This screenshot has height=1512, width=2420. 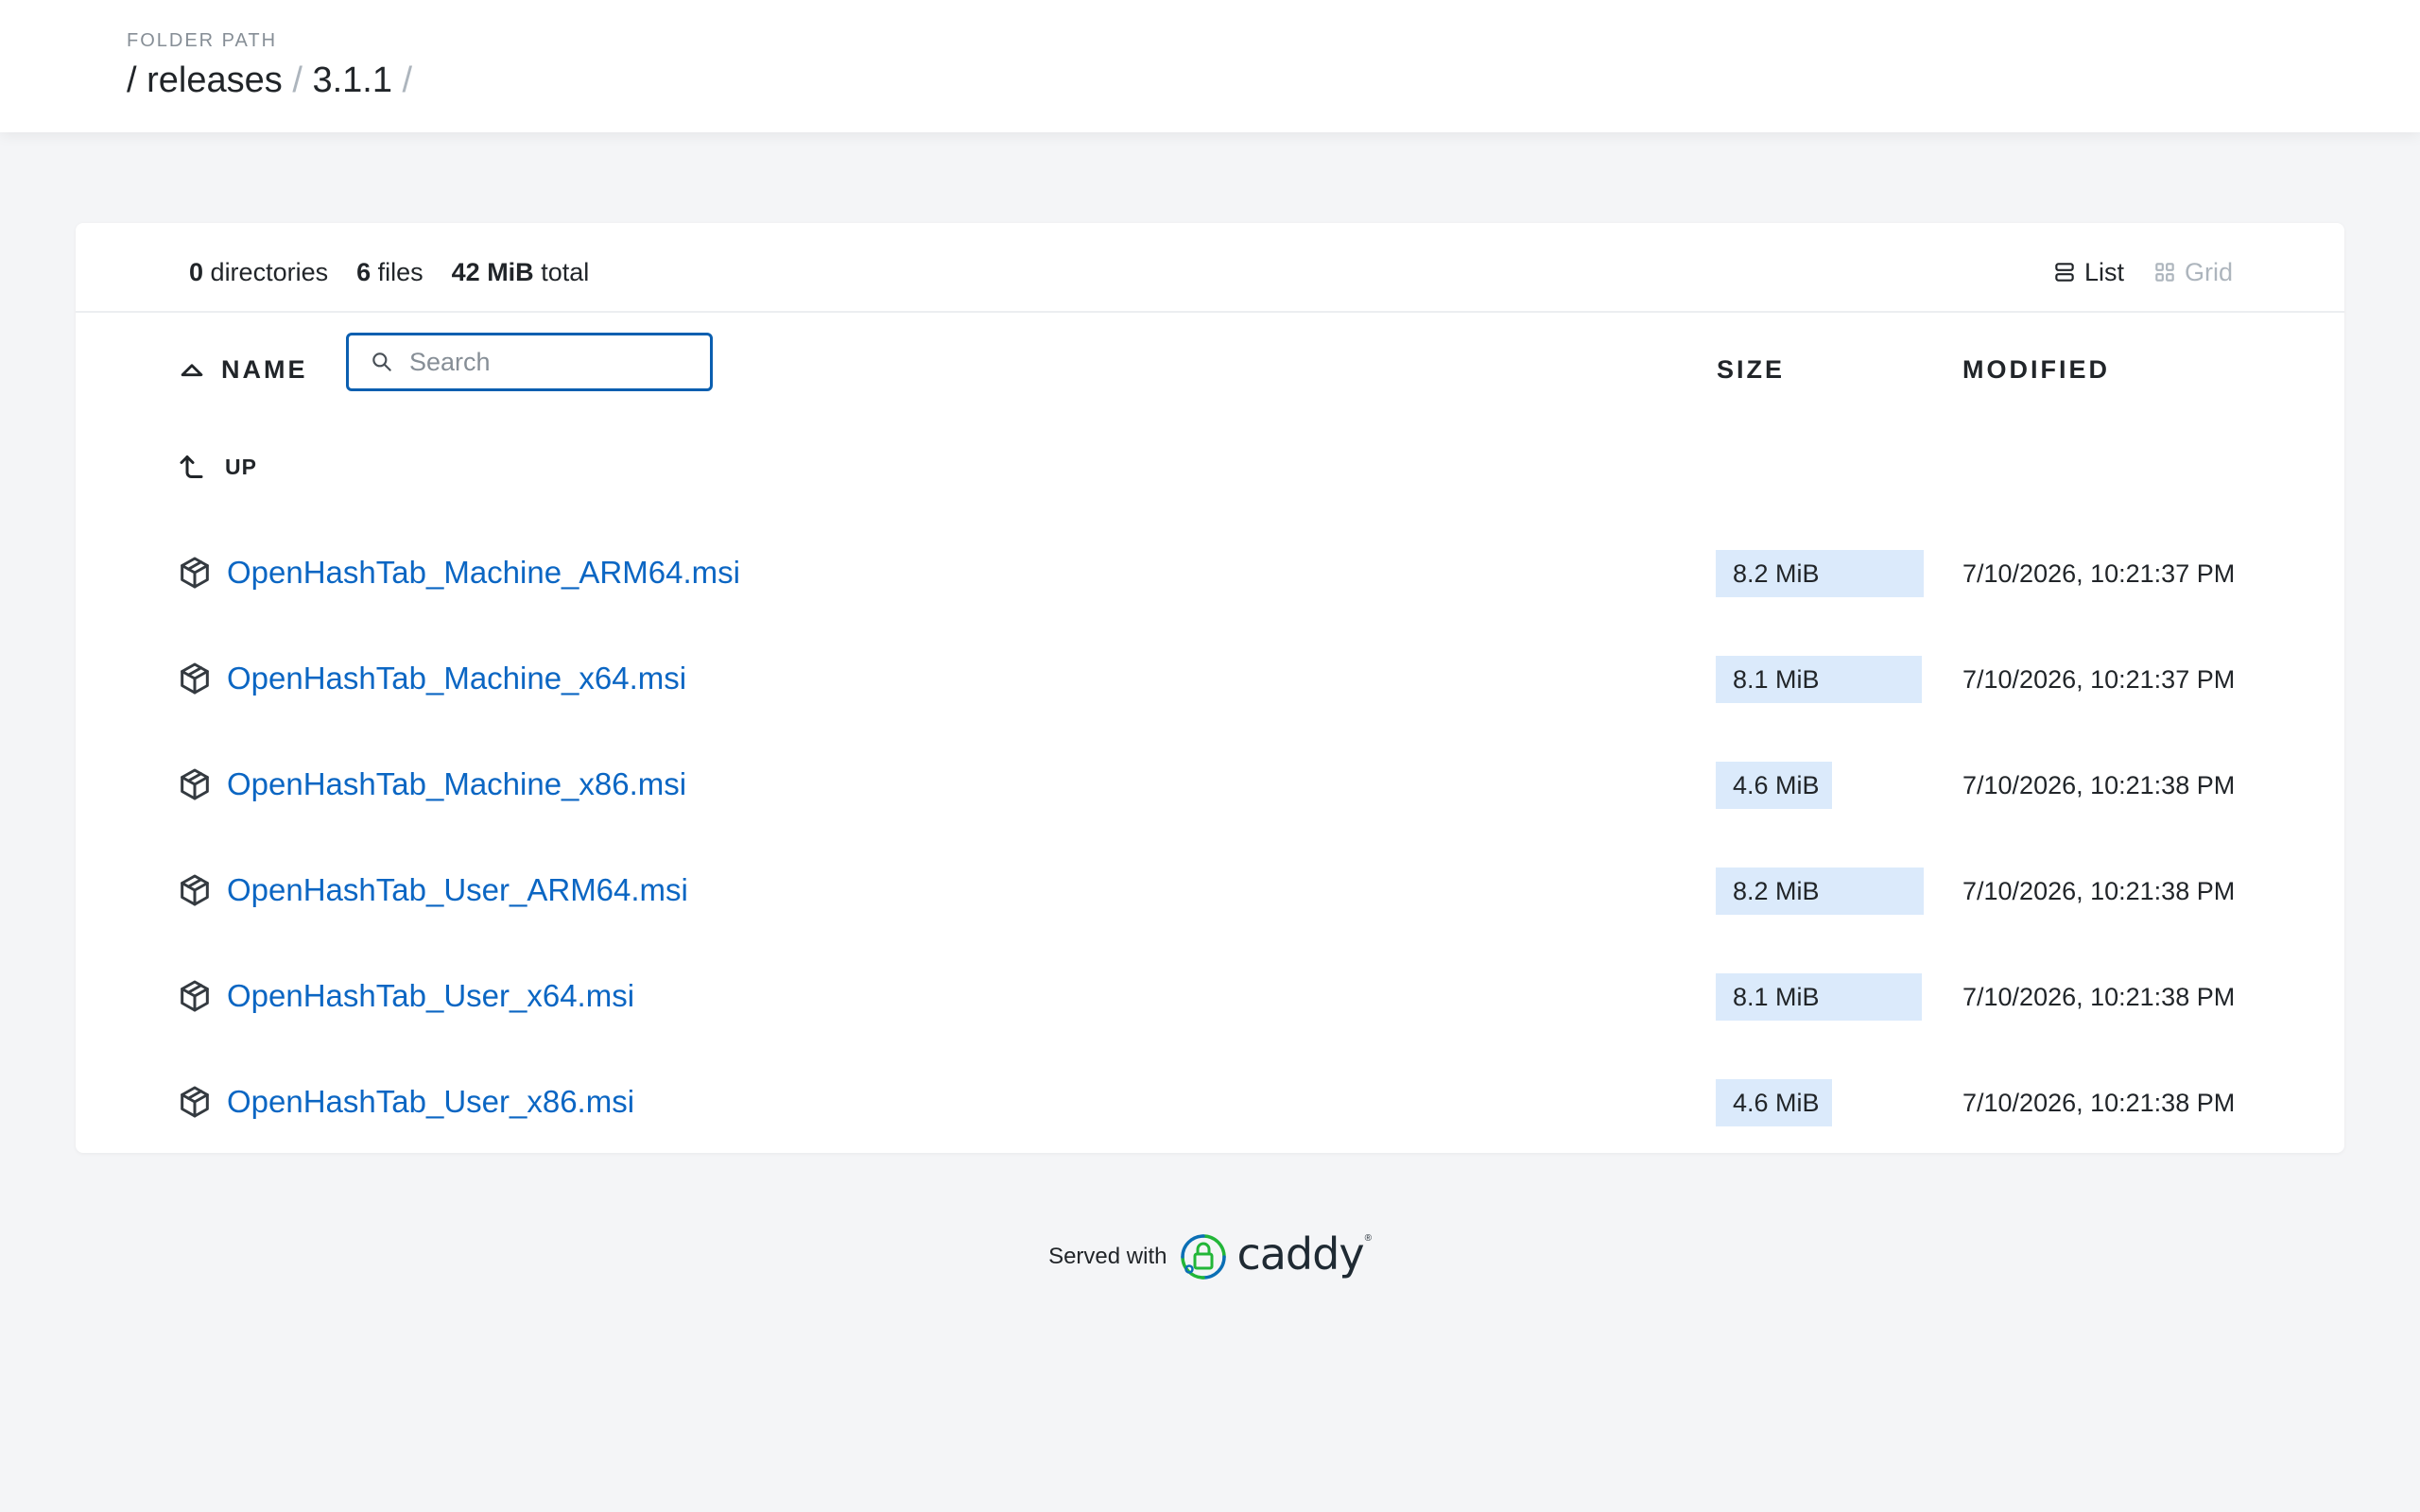 What do you see at coordinates (215, 80) in the screenshot?
I see `breadcrumb-link-releases: releases` at bounding box center [215, 80].